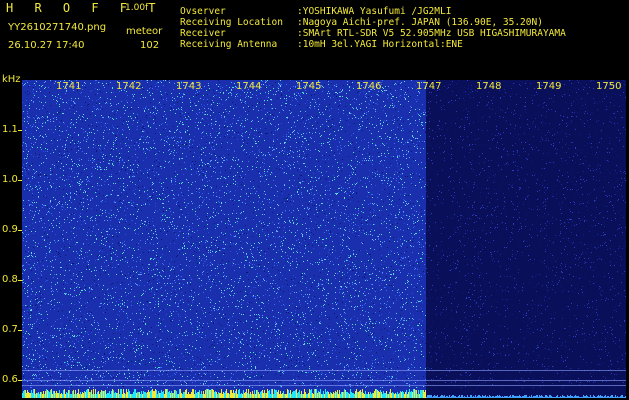 The height and width of the screenshot is (400, 629). I want to click on info-label-antenna: Receiving Antenna, so click(229, 44).